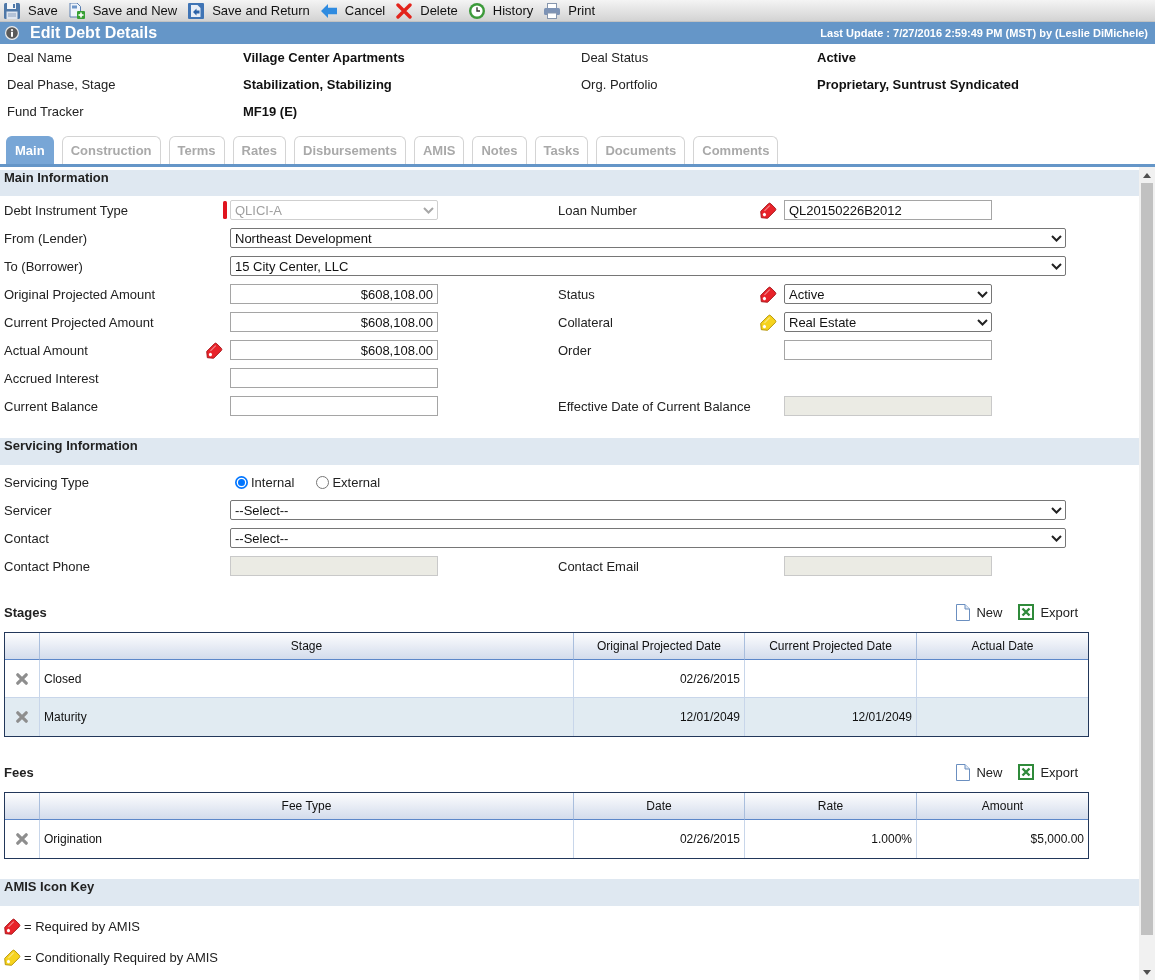 The image size is (1155, 980). Describe the element at coordinates (45, 111) in the screenshot. I see `field-label: Fund Tracker` at that location.